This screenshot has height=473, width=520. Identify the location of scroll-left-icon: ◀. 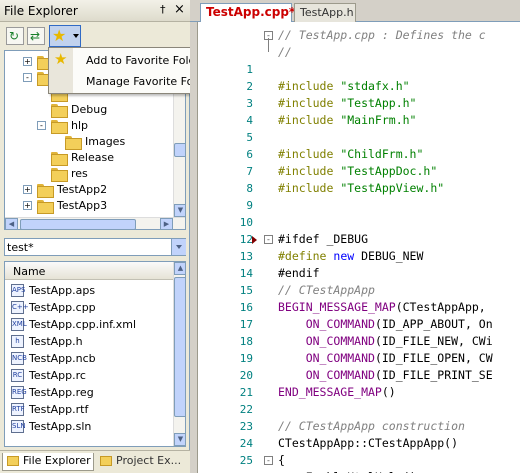
(11, 223).